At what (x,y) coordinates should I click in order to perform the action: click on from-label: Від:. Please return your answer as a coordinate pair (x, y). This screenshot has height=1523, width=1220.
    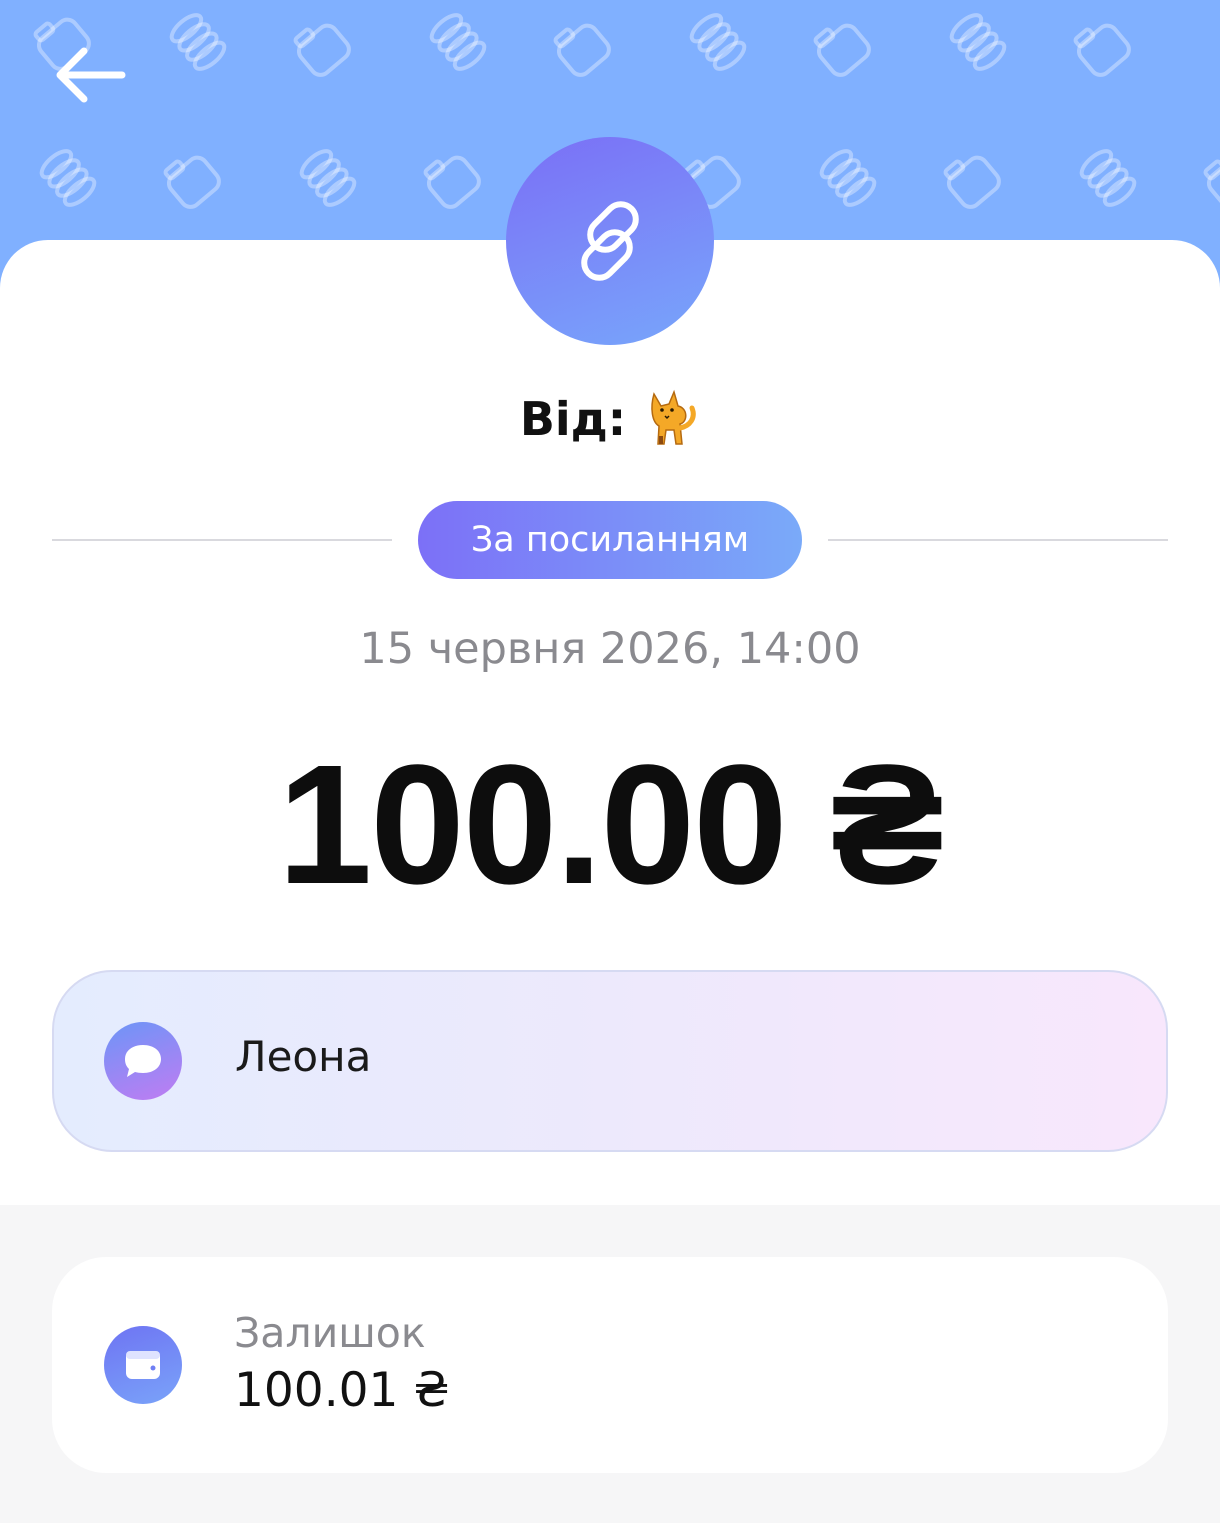
    Looking at the image, I should click on (573, 419).